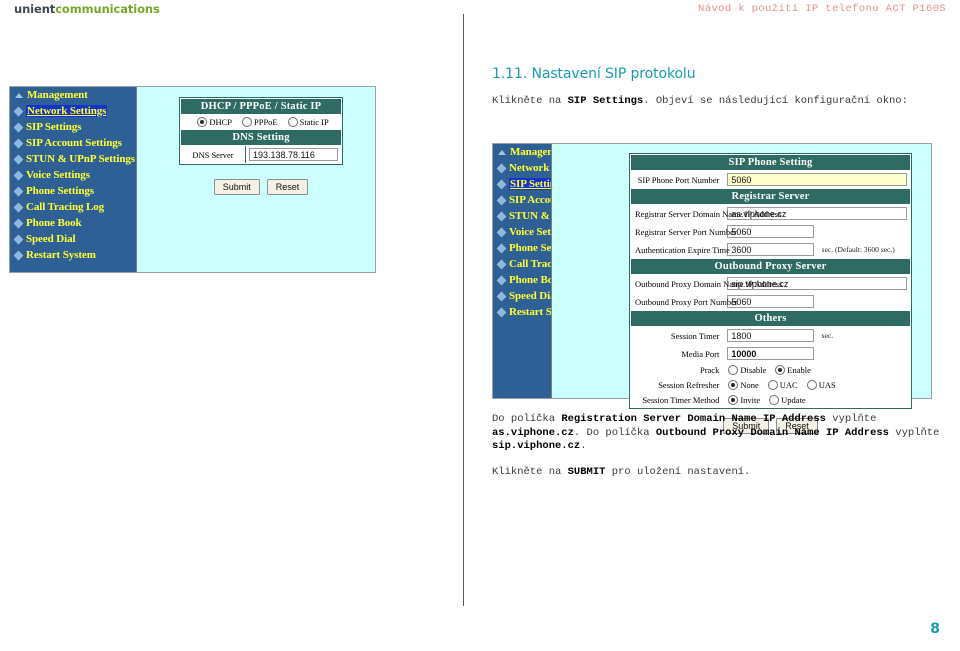  I want to click on registrar-domain-input: as.viphone.cz, so click(817, 213).